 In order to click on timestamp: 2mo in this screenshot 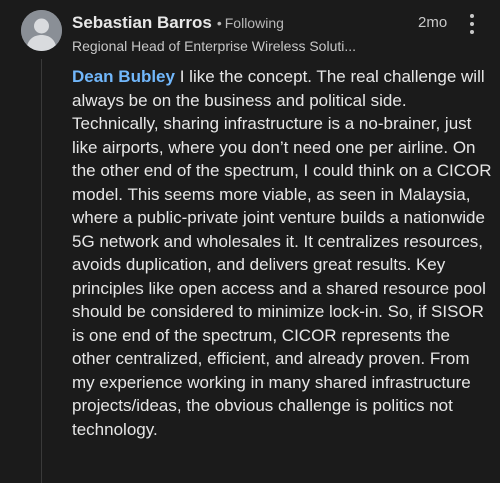, I will do `click(433, 22)`.